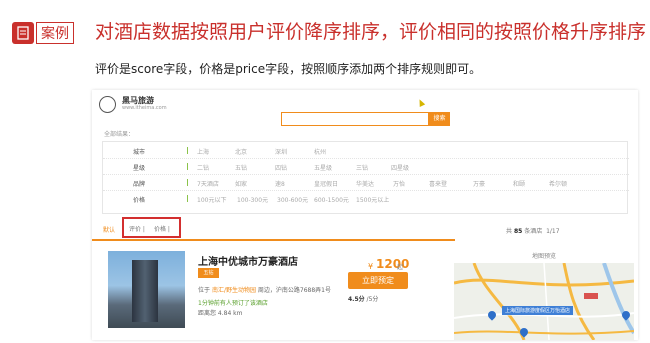 This screenshot has height=343, width=650. Describe the element at coordinates (292, 199) in the screenshot. I see `filter-option: 300-600元` at that location.